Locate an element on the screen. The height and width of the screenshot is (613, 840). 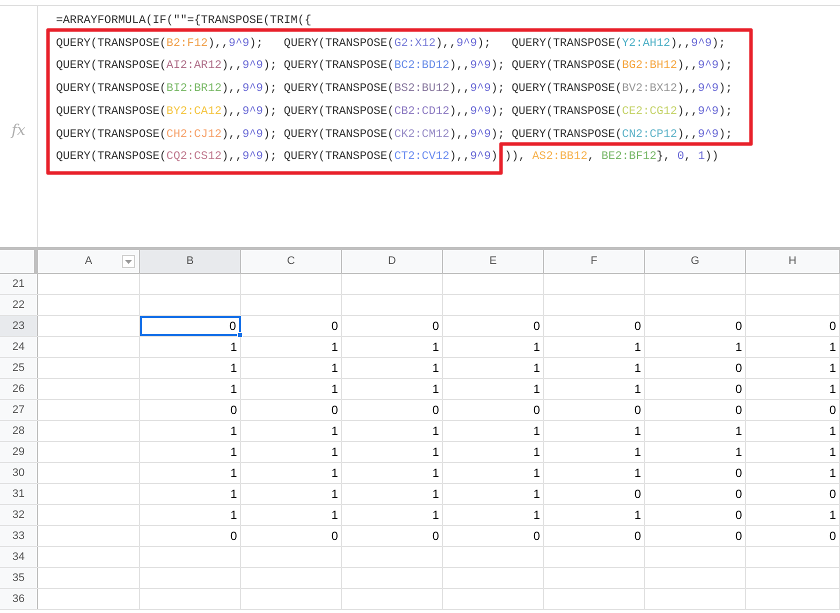
dropdown-icon is located at coordinates (128, 261).